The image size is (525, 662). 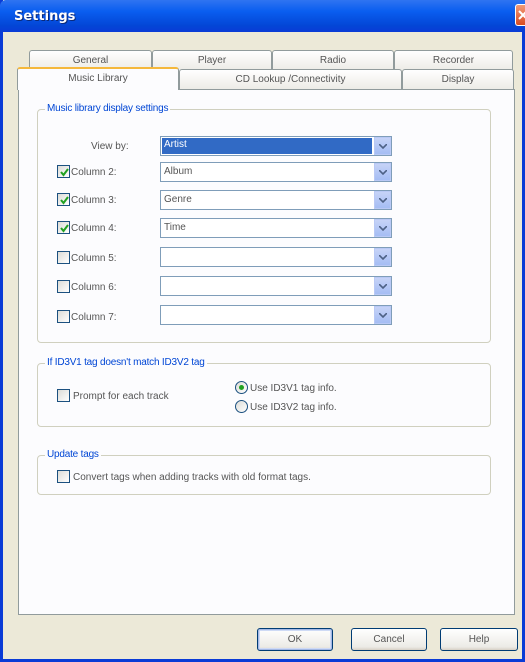 I want to click on help-button: Help, so click(x=479, y=639).